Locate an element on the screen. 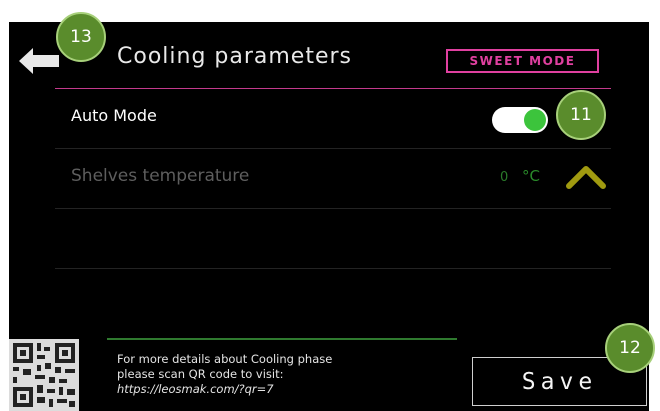  chevron-up-icon is located at coordinates (586, 177).